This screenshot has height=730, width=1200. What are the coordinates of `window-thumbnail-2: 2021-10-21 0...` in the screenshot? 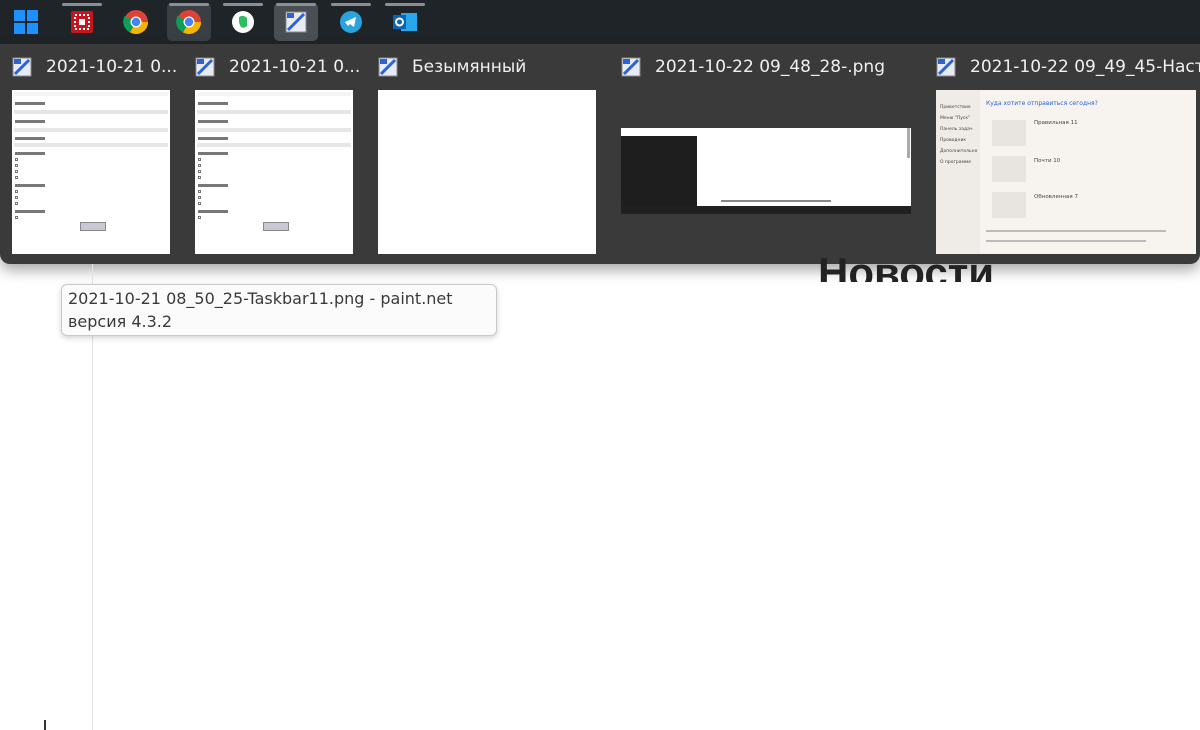 It's located at (277, 154).